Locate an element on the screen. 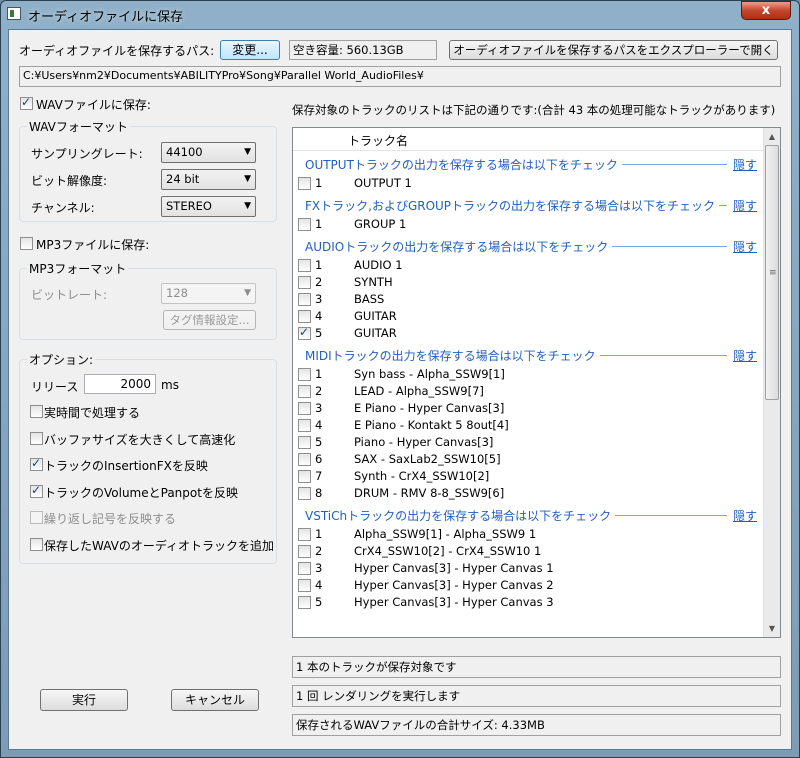 The width and height of the screenshot is (800, 758). wav-save-checkbox is located at coordinates (26, 102).